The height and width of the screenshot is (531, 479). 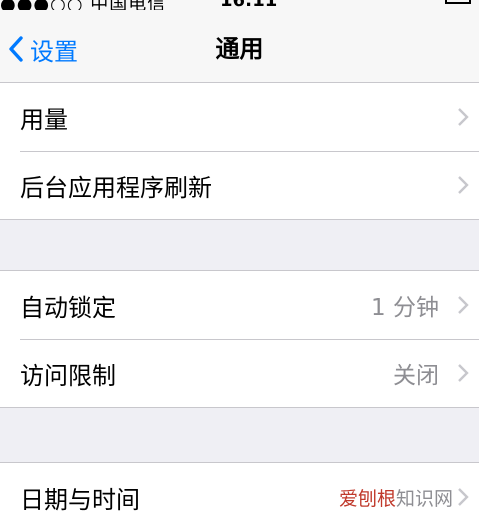 I want to click on row-label: 用量, so click(x=44, y=119).